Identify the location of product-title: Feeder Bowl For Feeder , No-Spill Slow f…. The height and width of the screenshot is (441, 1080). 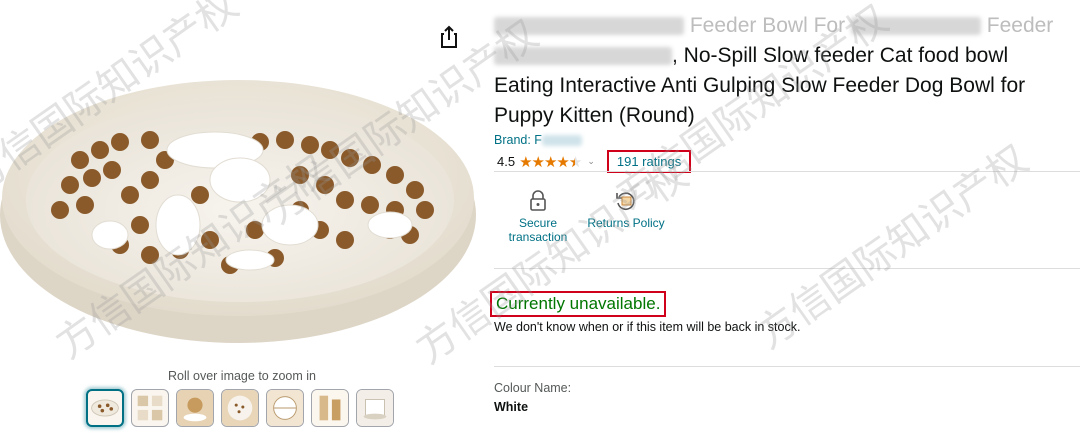
(787, 71).